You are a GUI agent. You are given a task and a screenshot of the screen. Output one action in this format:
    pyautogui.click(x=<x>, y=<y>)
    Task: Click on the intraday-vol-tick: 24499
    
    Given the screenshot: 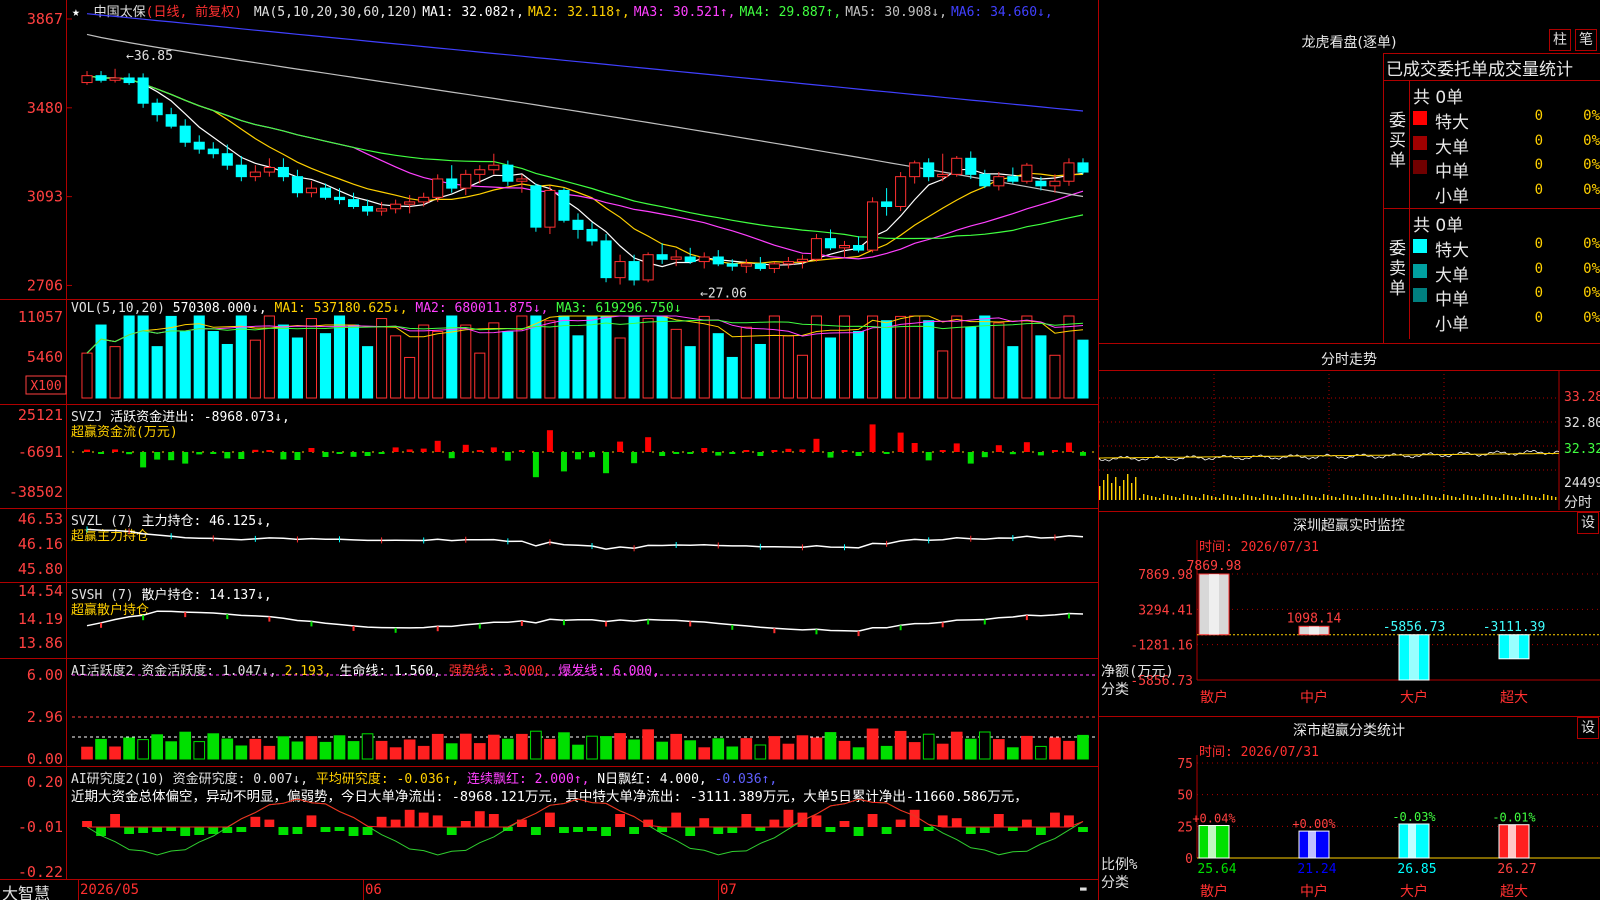 What is the action you would take?
    pyautogui.click(x=1582, y=483)
    